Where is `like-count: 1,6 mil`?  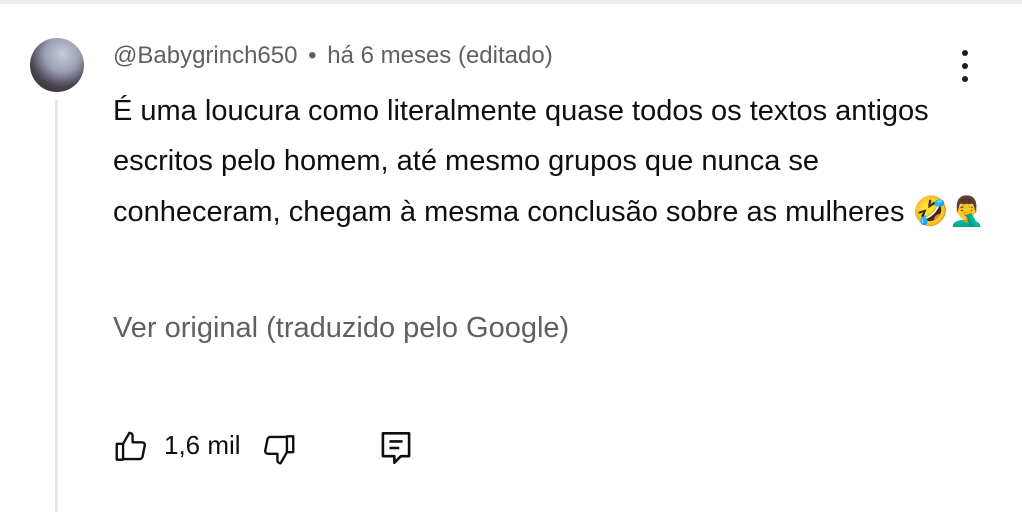 like-count: 1,6 mil is located at coordinates (202, 445).